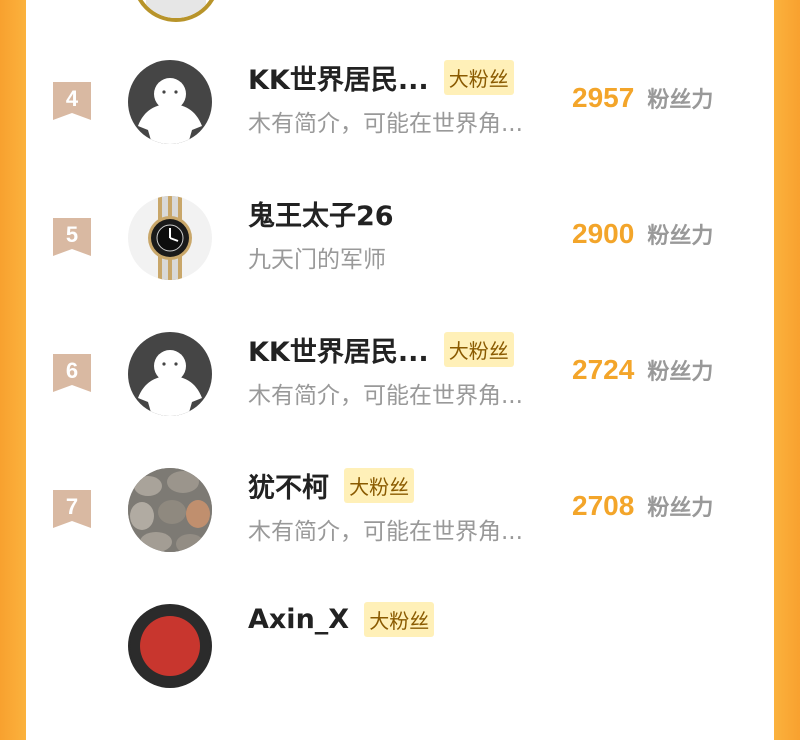 The width and height of the screenshot is (800, 740). Describe the element at coordinates (72, 234) in the screenshot. I see `rank-number: 5` at that location.